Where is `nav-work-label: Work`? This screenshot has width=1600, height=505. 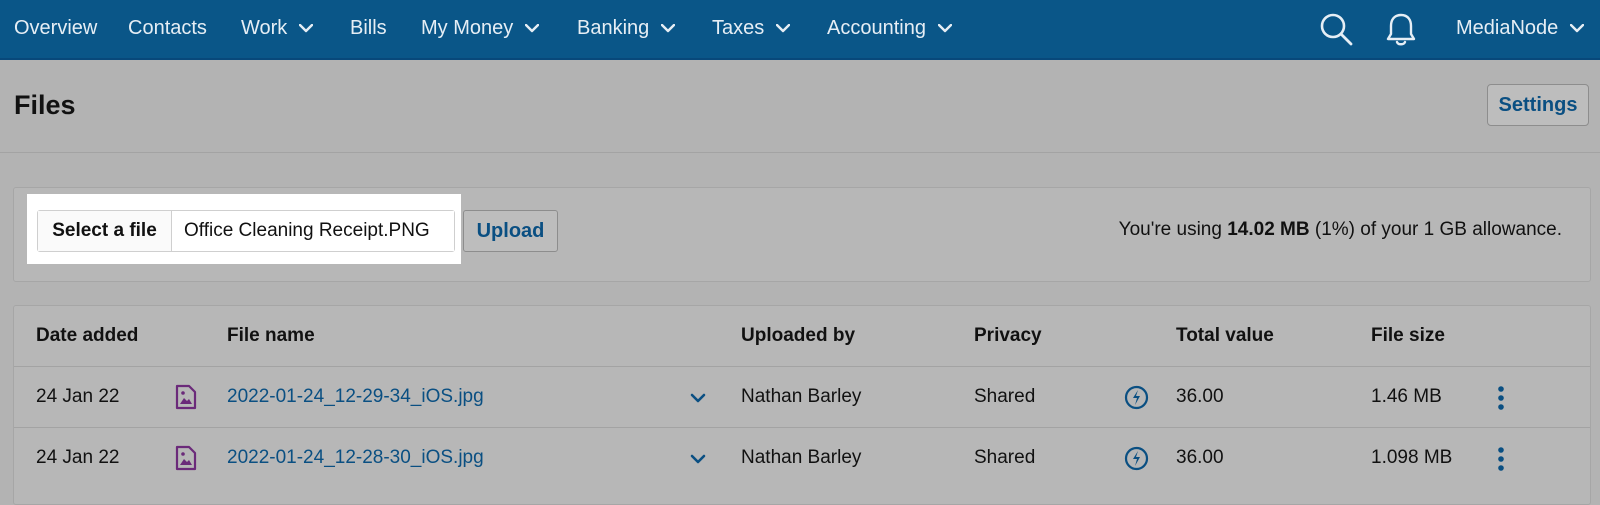
nav-work-label: Work is located at coordinates (264, 27).